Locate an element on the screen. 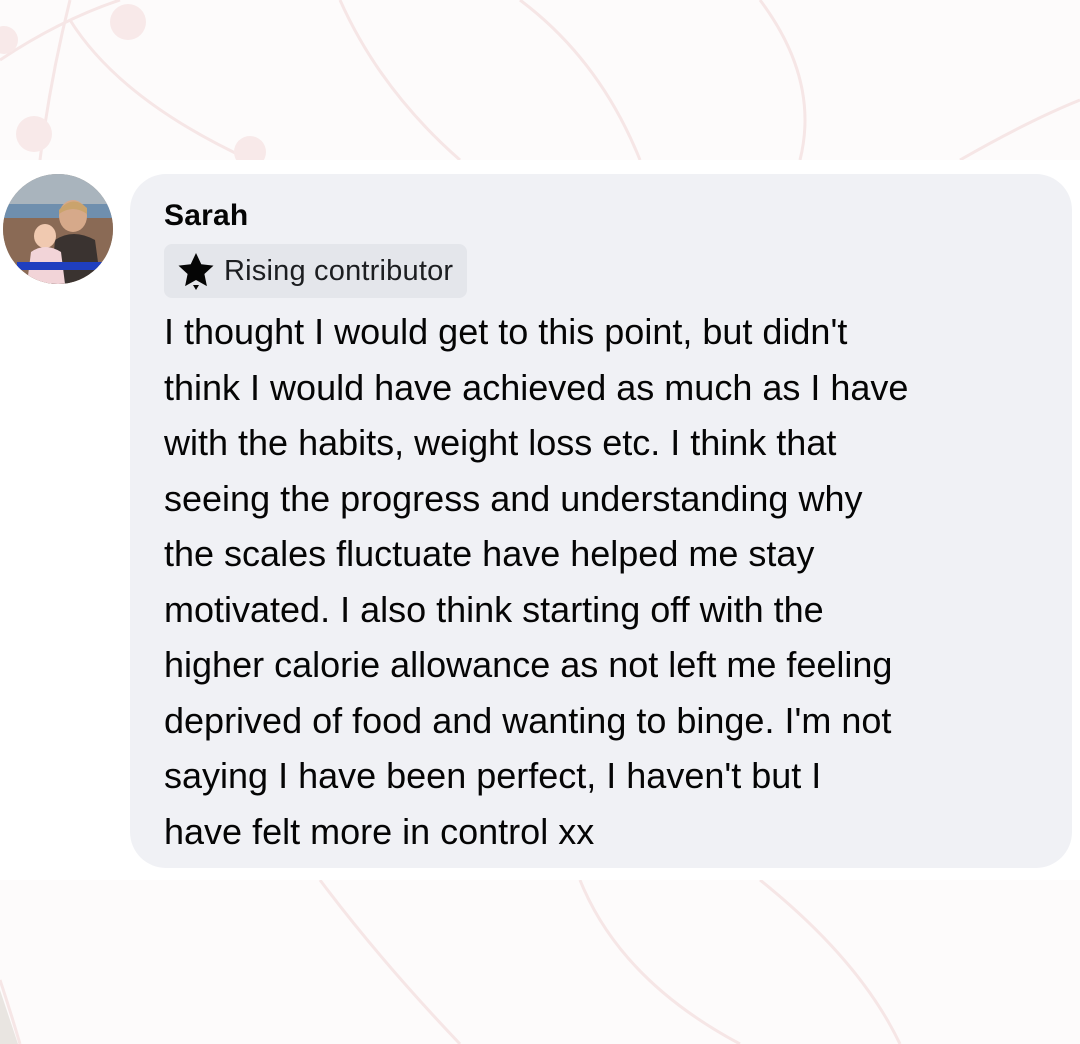 This screenshot has width=1080, height=1044. badge-label: Rising contributor is located at coordinates (339, 270).